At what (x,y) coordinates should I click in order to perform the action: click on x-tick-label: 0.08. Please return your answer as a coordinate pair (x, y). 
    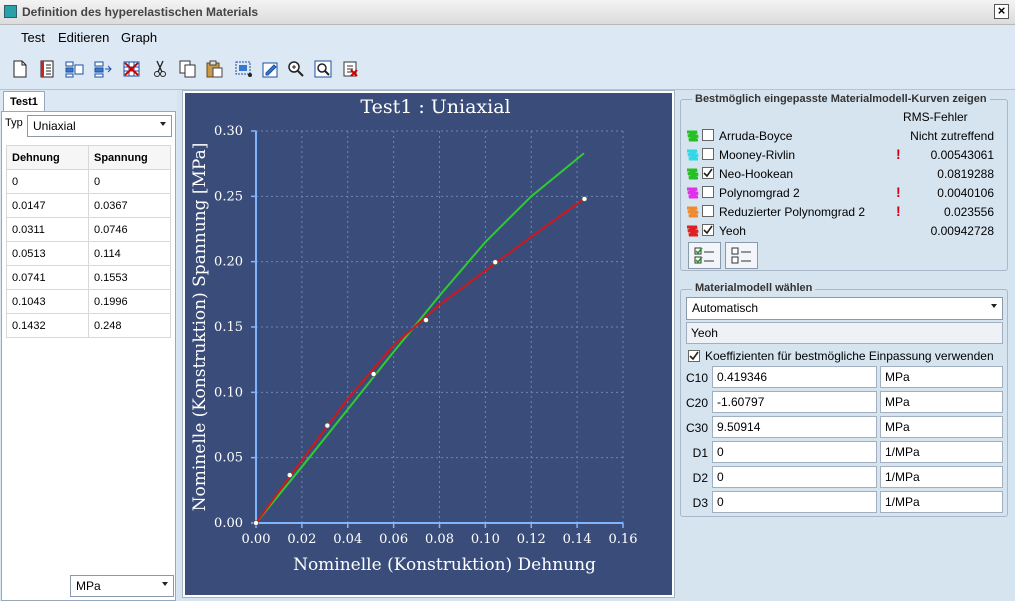
    Looking at the image, I should click on (439, 539).